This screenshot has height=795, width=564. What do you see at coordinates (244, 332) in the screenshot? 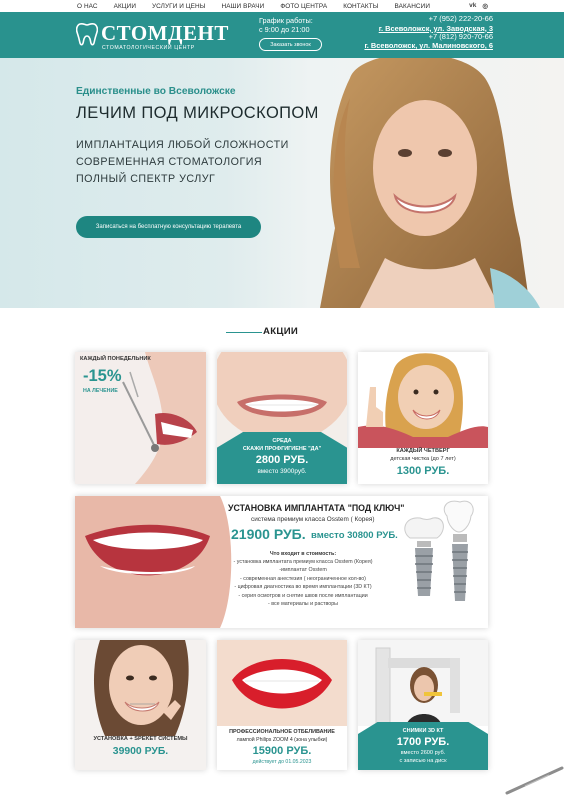
I see `heading-divider` at bounding box center [244, 332].